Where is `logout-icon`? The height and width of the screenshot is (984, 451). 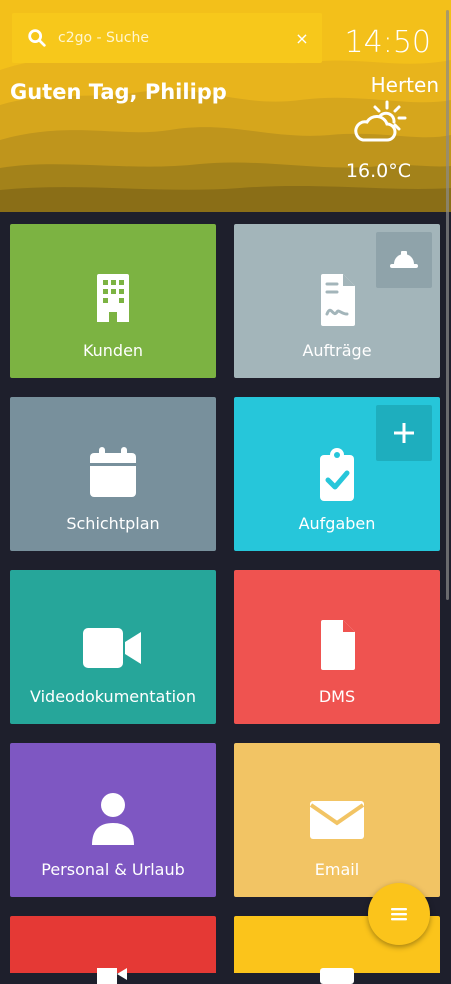 logout-icon is located at coordinates (112, 976).